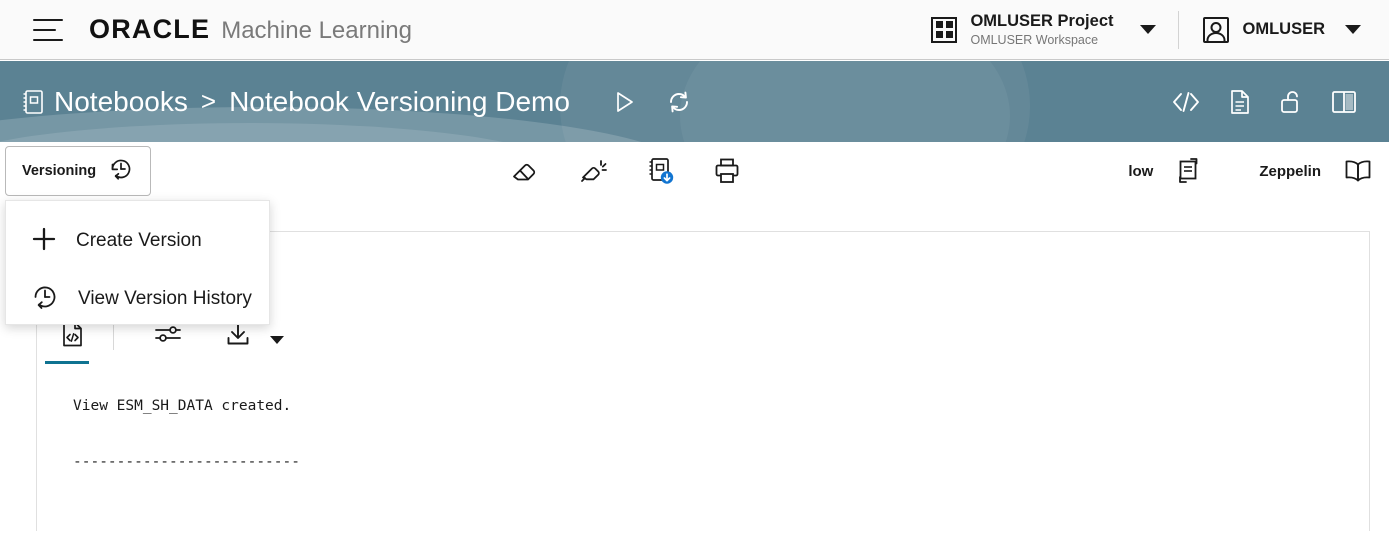 This screenshot has height=555, width=1389. Describe the element at coordinates (33, 102) in the screenshot. I see `notebook-icon` at that location.